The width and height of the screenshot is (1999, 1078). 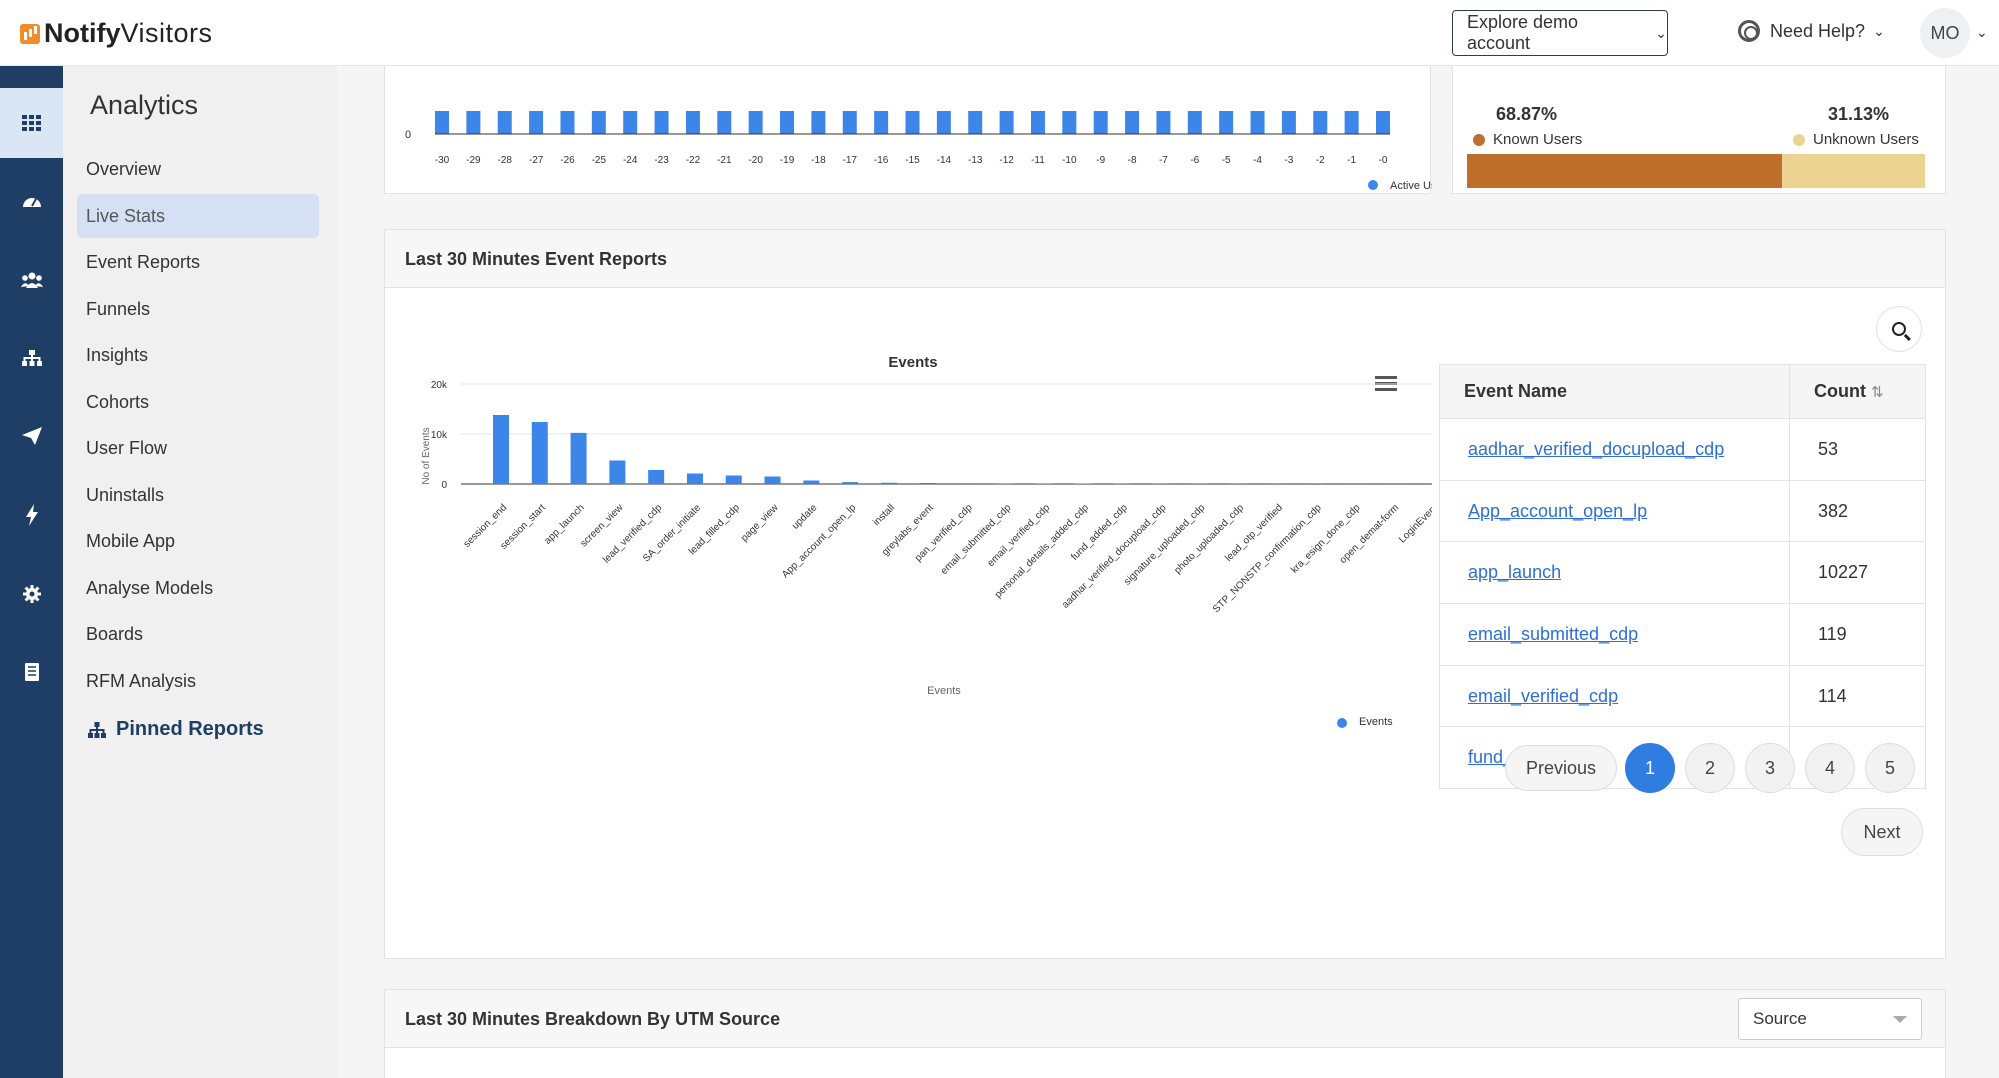 I want to click on known-users-dot, so click(x=1479, y=139).